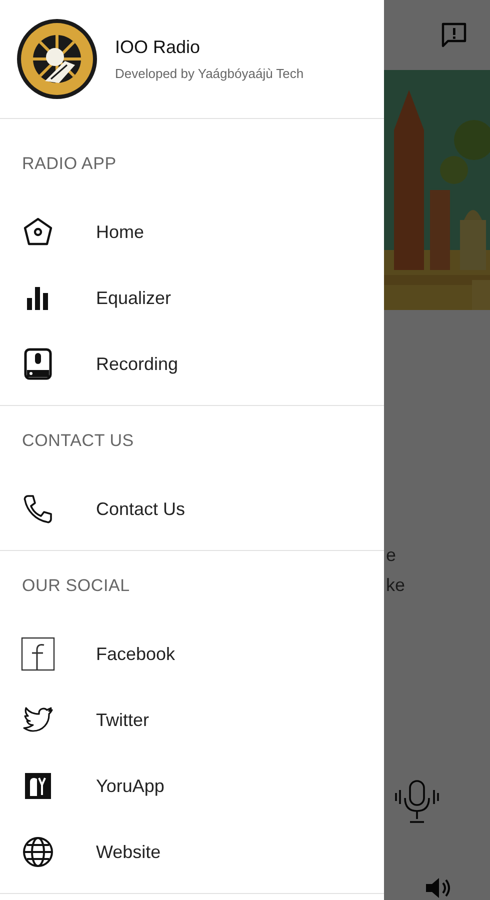 This screenshot has height=900, width=490. Describe the element at coordinates (192, 852) in the screenshot. I see `menu-item: Website` at that location.